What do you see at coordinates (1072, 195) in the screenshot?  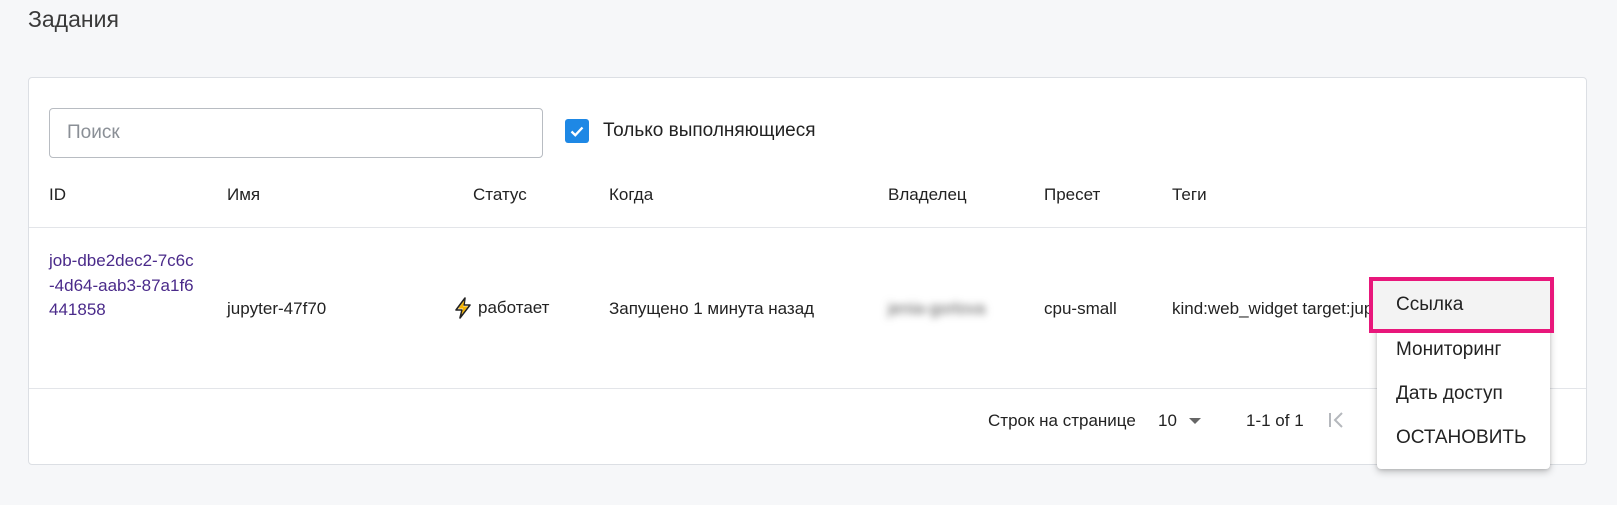 I see `column-header-preset: Пресет` at bounding box center [1072, 195].